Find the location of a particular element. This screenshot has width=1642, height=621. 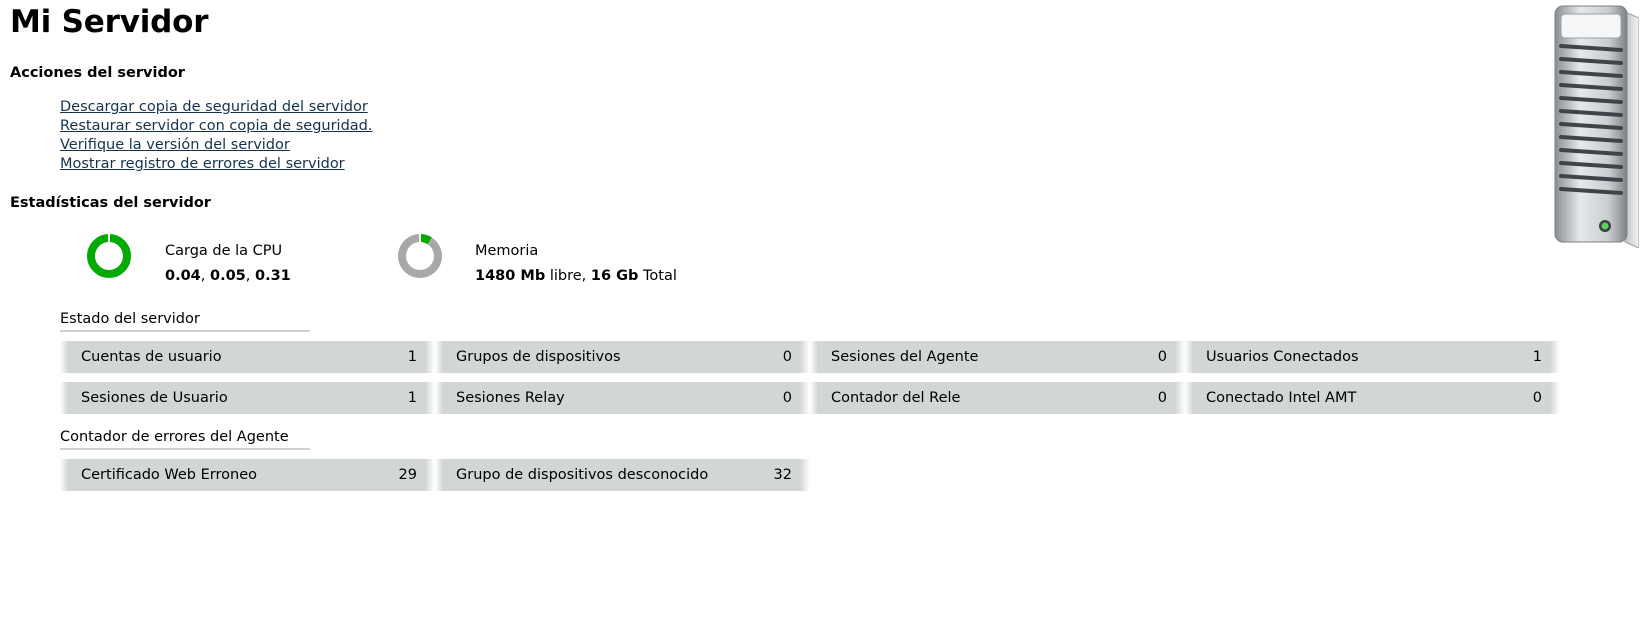

error-value: 32 is located at coordinates (782, 475).